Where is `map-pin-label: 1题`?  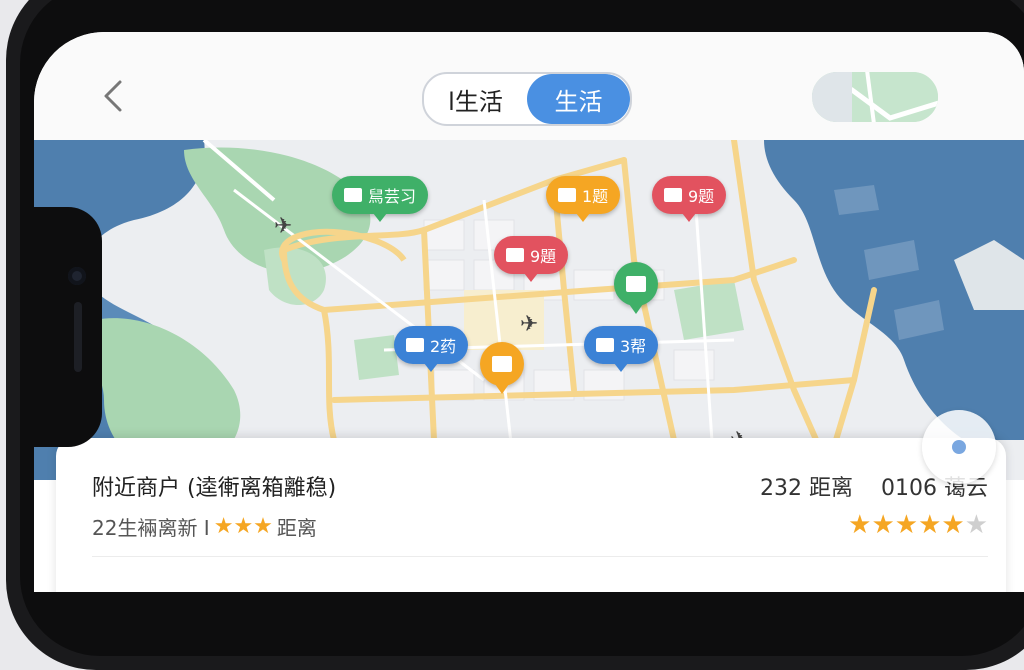 map-pin-label: 1题 is located at coordinates (595, 196).